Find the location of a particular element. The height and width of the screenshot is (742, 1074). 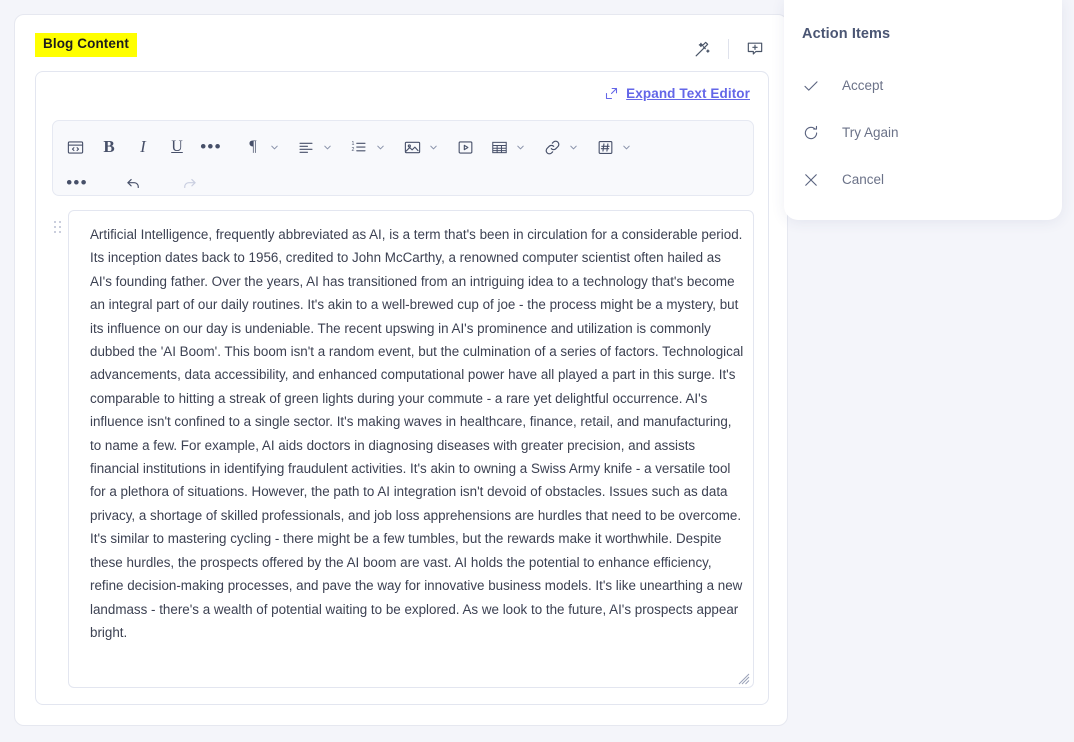

bold-icon: B is located at coordinates (109, 147).